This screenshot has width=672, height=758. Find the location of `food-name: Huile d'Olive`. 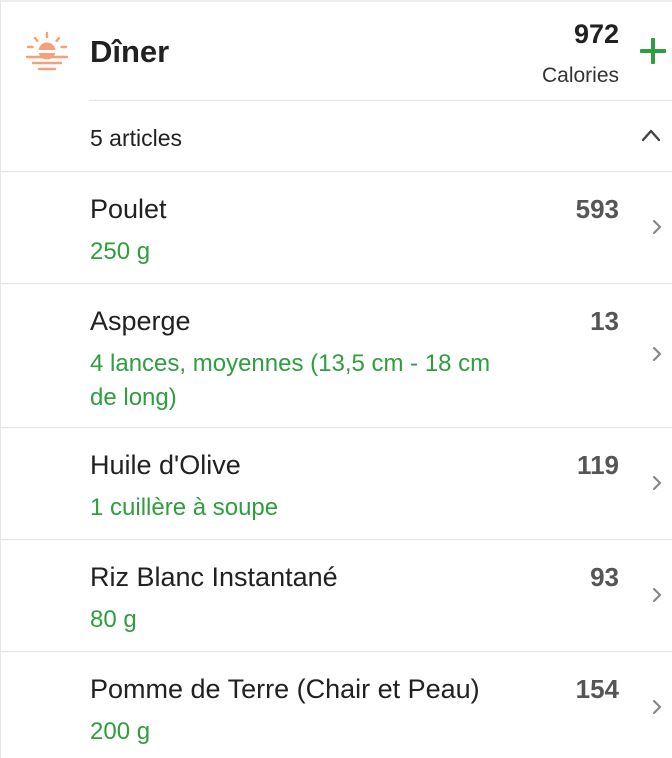

food-name: Huile d'Olive is located at coordinates (165, 465).